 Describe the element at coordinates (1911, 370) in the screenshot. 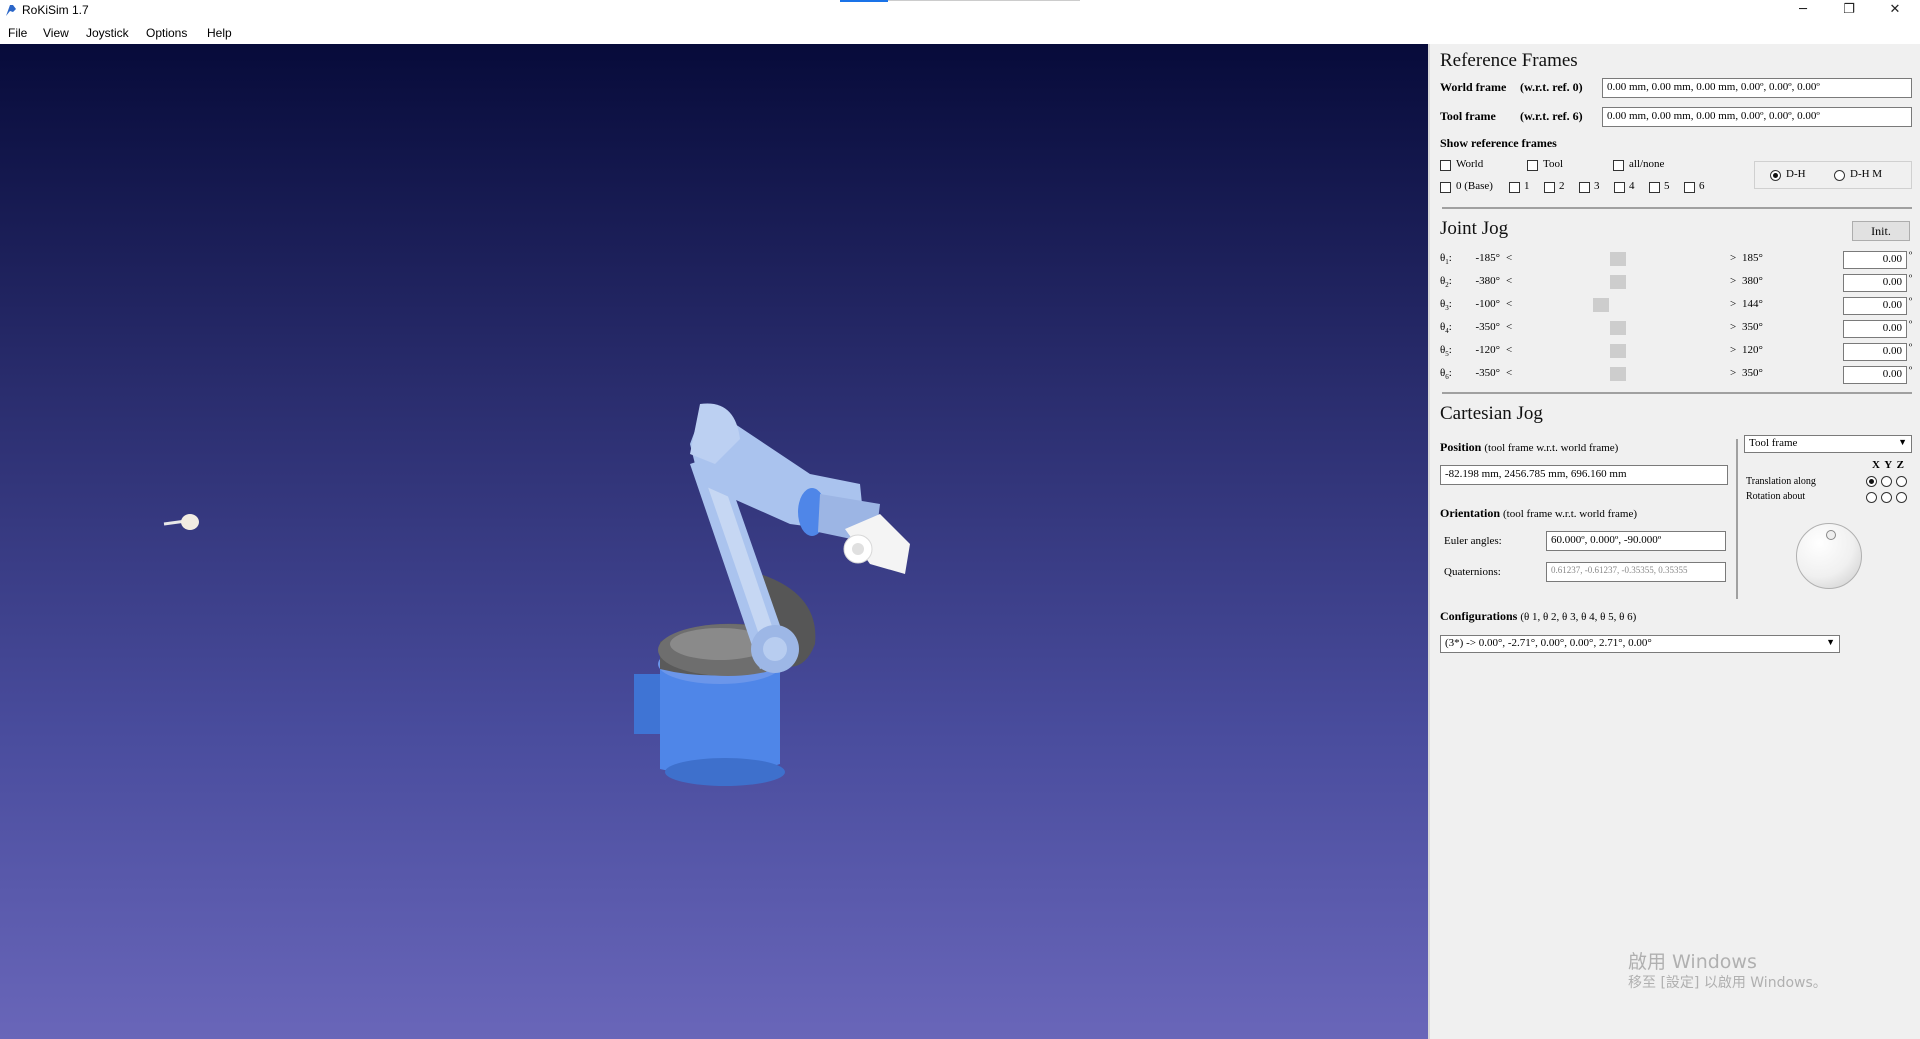

I see `degree-unit: º` at that location.